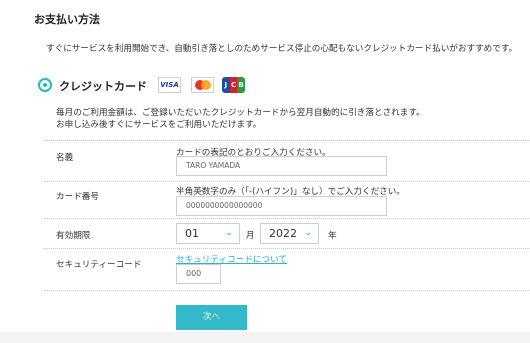 The width and height of the screenshot is (530, 343). I want to click on visa-logo-text: VISA, so click(169, 85).